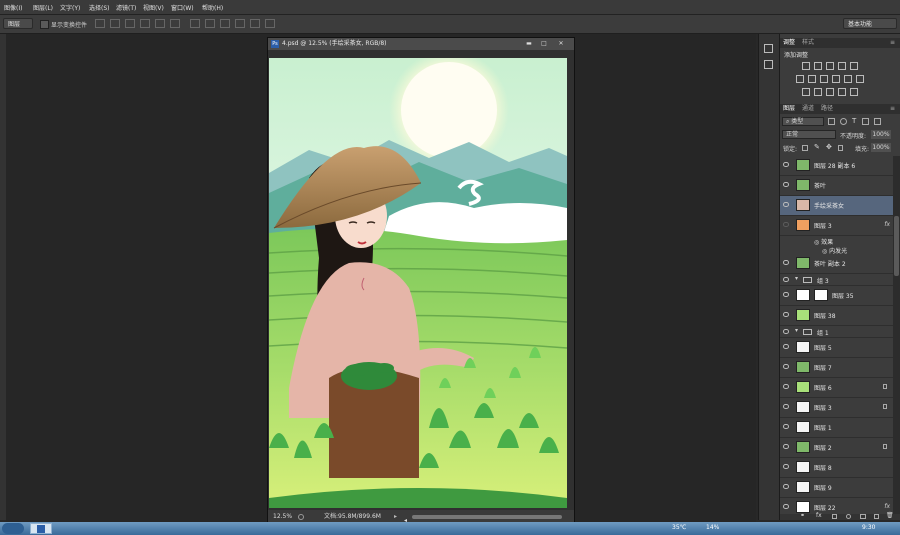  I want to click on menu-filter: 滤镜(T), so click(126, 7).